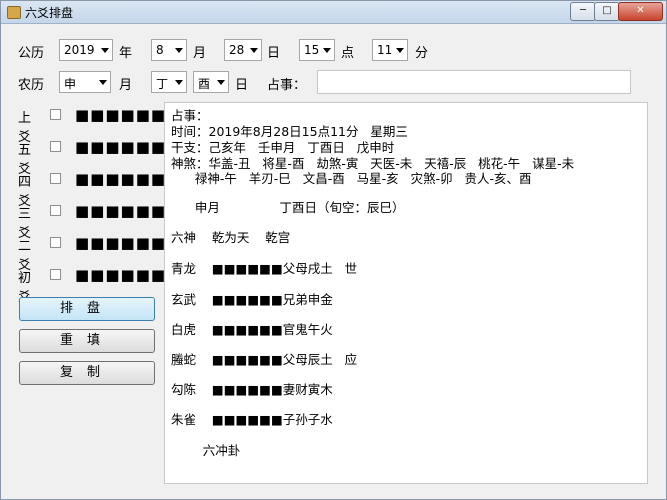 The width and height of the screenshot is (667, 500). Describe the element at coordinates (656, 293) in the screenshot. I see `scrollbar` at that location.